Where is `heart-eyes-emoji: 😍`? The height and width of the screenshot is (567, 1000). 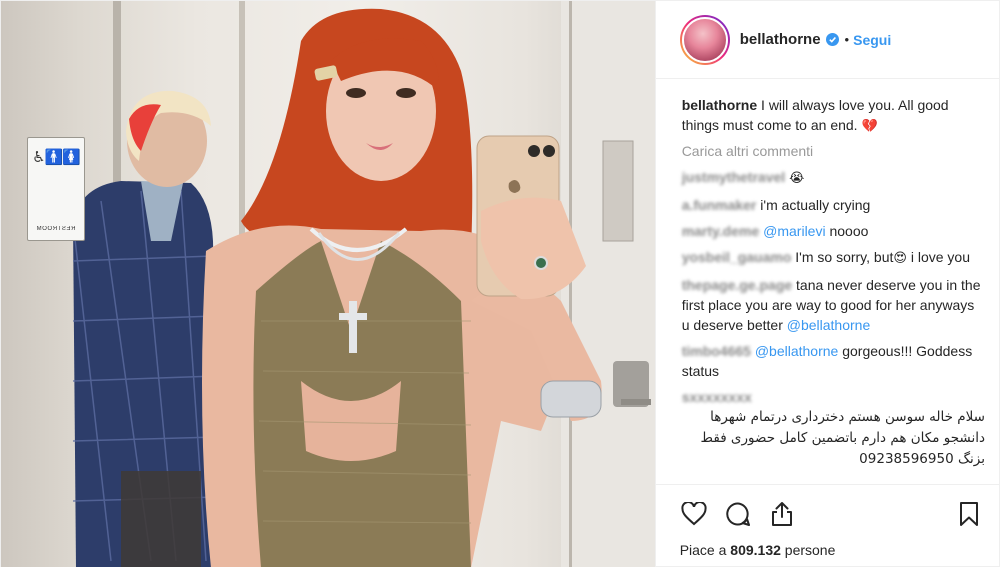
heart-eyes-emoji: 😍 is located at coordinates (900, 258).